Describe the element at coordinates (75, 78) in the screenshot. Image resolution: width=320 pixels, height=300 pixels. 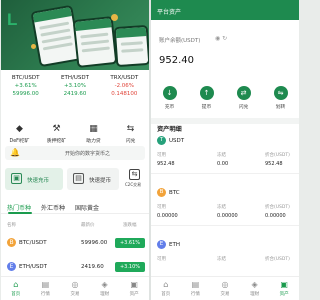
I see `ticker-pair: ETH/USDT` at that location.